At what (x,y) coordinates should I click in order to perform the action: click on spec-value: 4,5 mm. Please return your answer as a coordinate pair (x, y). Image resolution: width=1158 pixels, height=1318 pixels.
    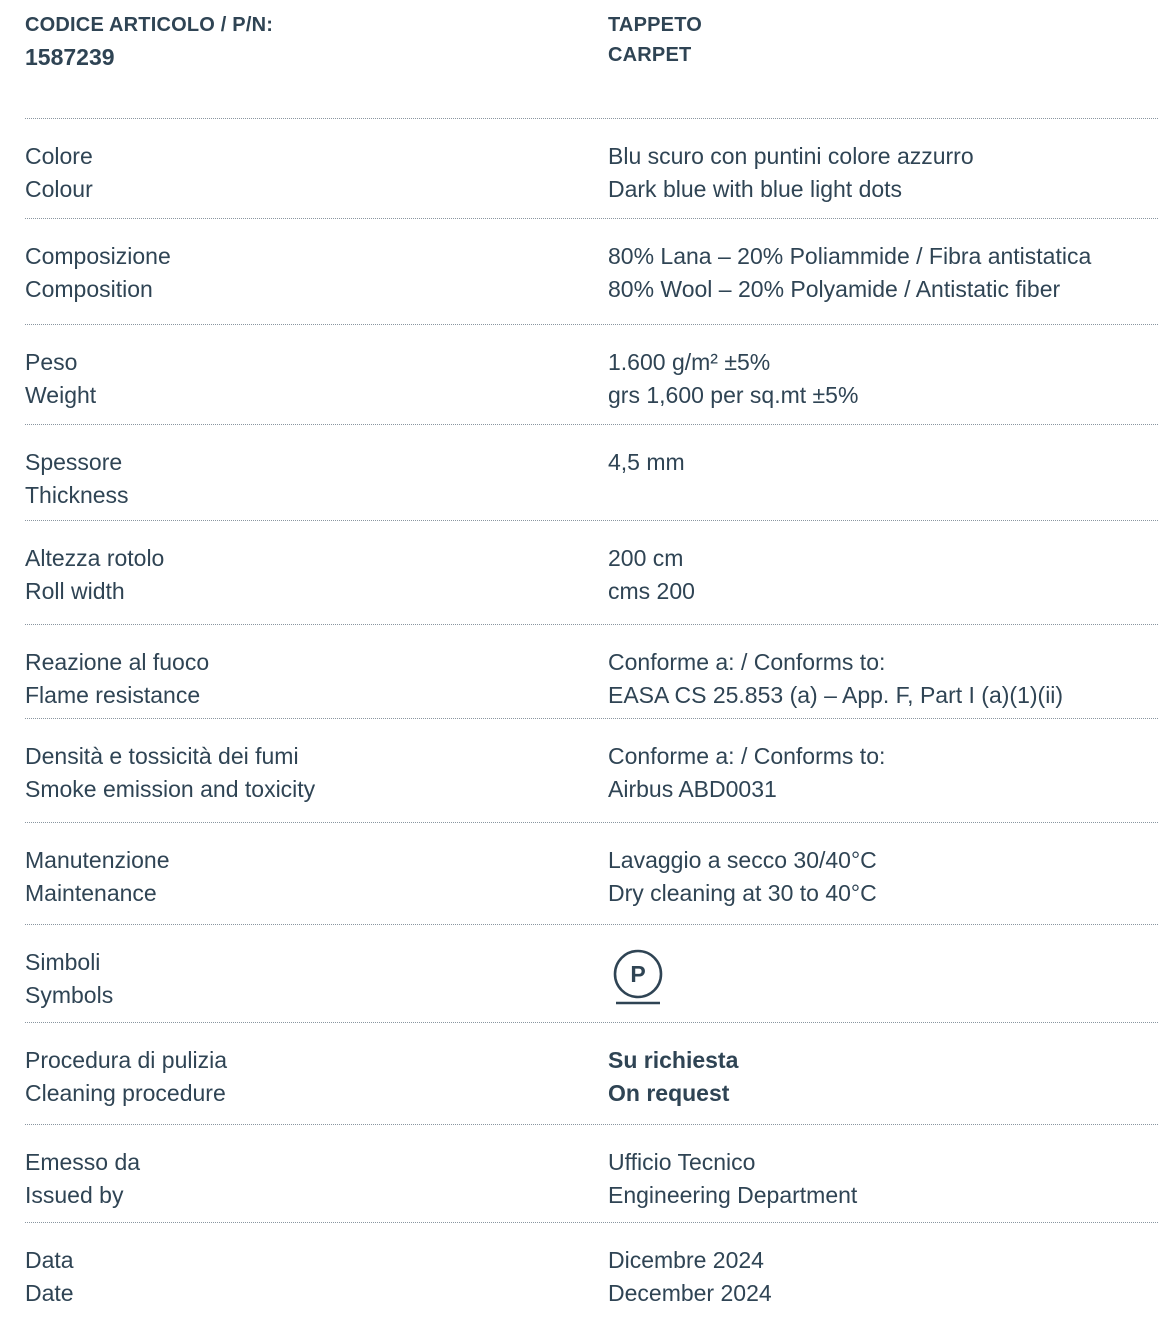
    Looking at the image, I should click on (646, 462).